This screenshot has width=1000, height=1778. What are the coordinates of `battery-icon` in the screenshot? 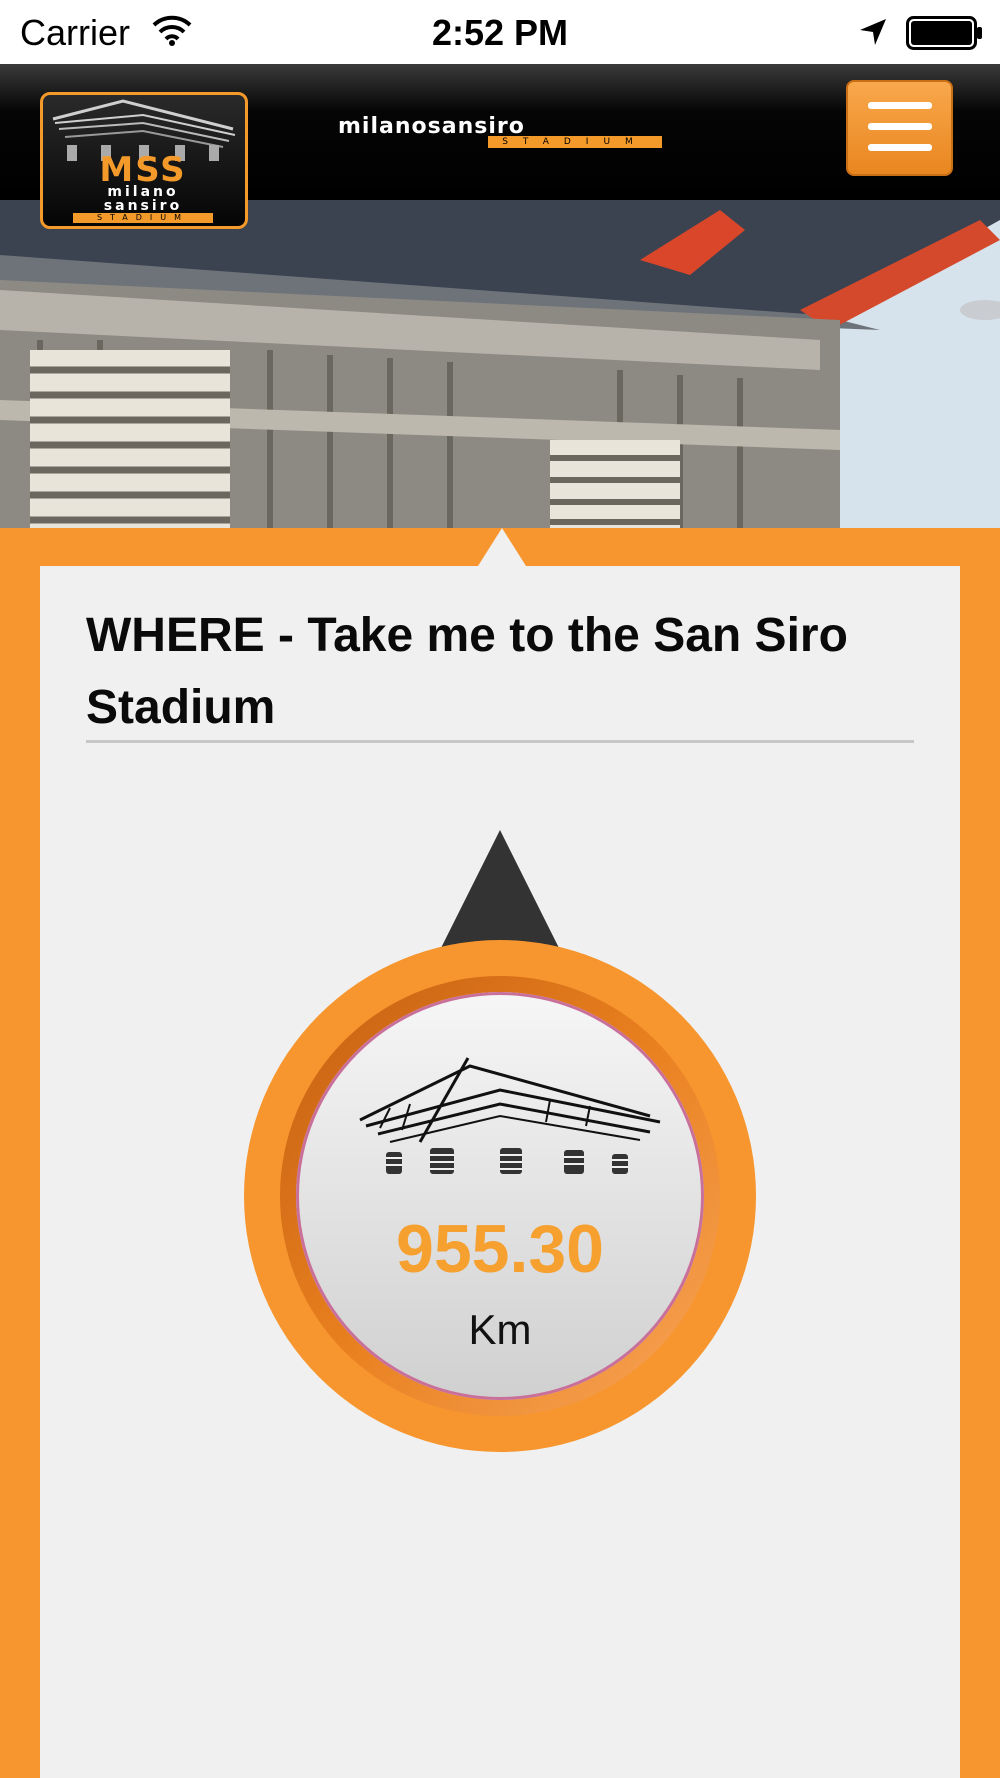 It's located at (944, 33).